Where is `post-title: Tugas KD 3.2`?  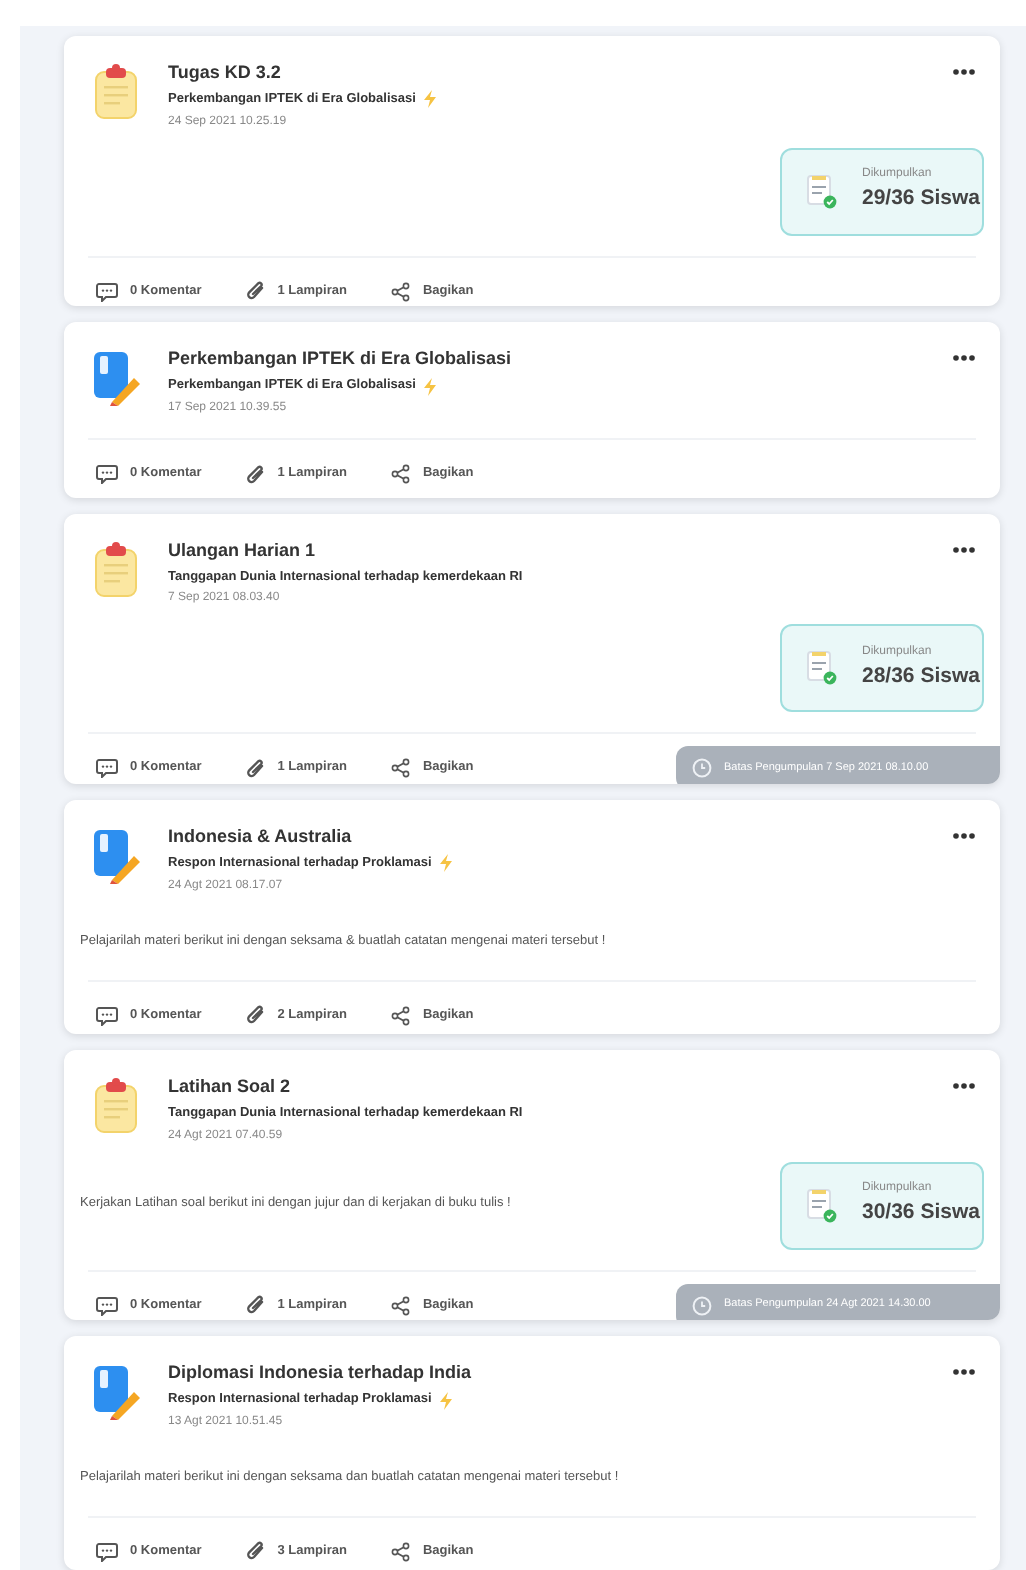
post-title: Tugas KD 3.2 is located at coordinates (548, 72).